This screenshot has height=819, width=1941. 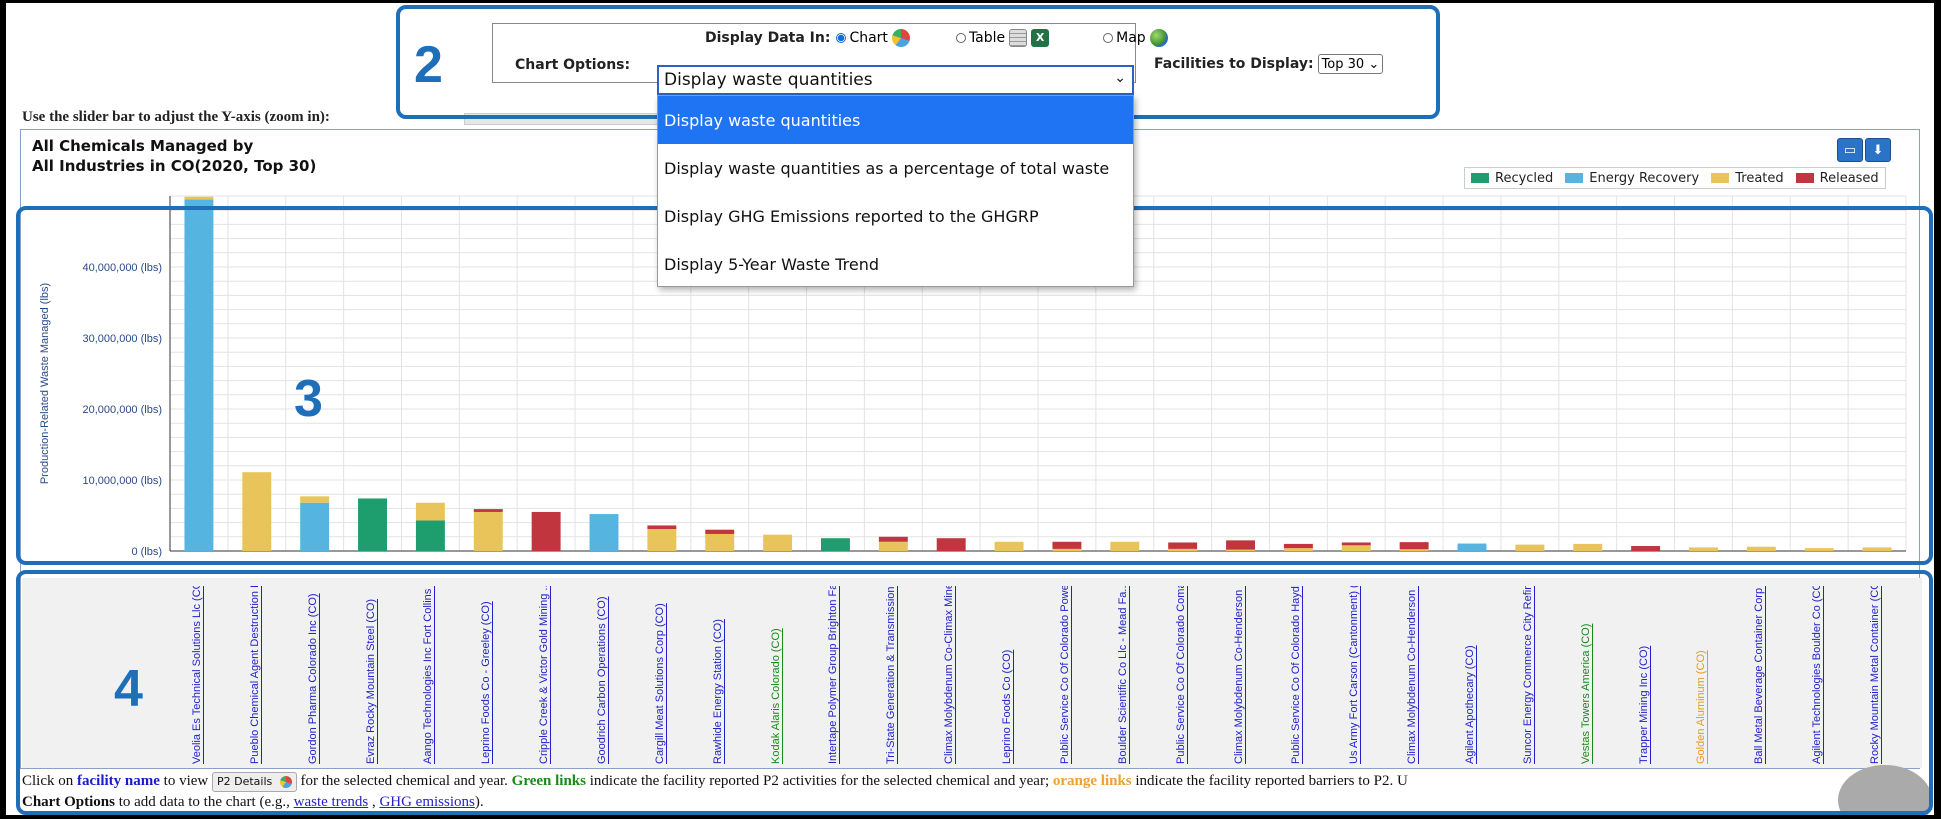 What do you see at coordinates (951, 675) in the screenshot?
I see `facility-link: Climax Molybdenum Co-Climax Mine (CO)` at bounding box center [951, 675].